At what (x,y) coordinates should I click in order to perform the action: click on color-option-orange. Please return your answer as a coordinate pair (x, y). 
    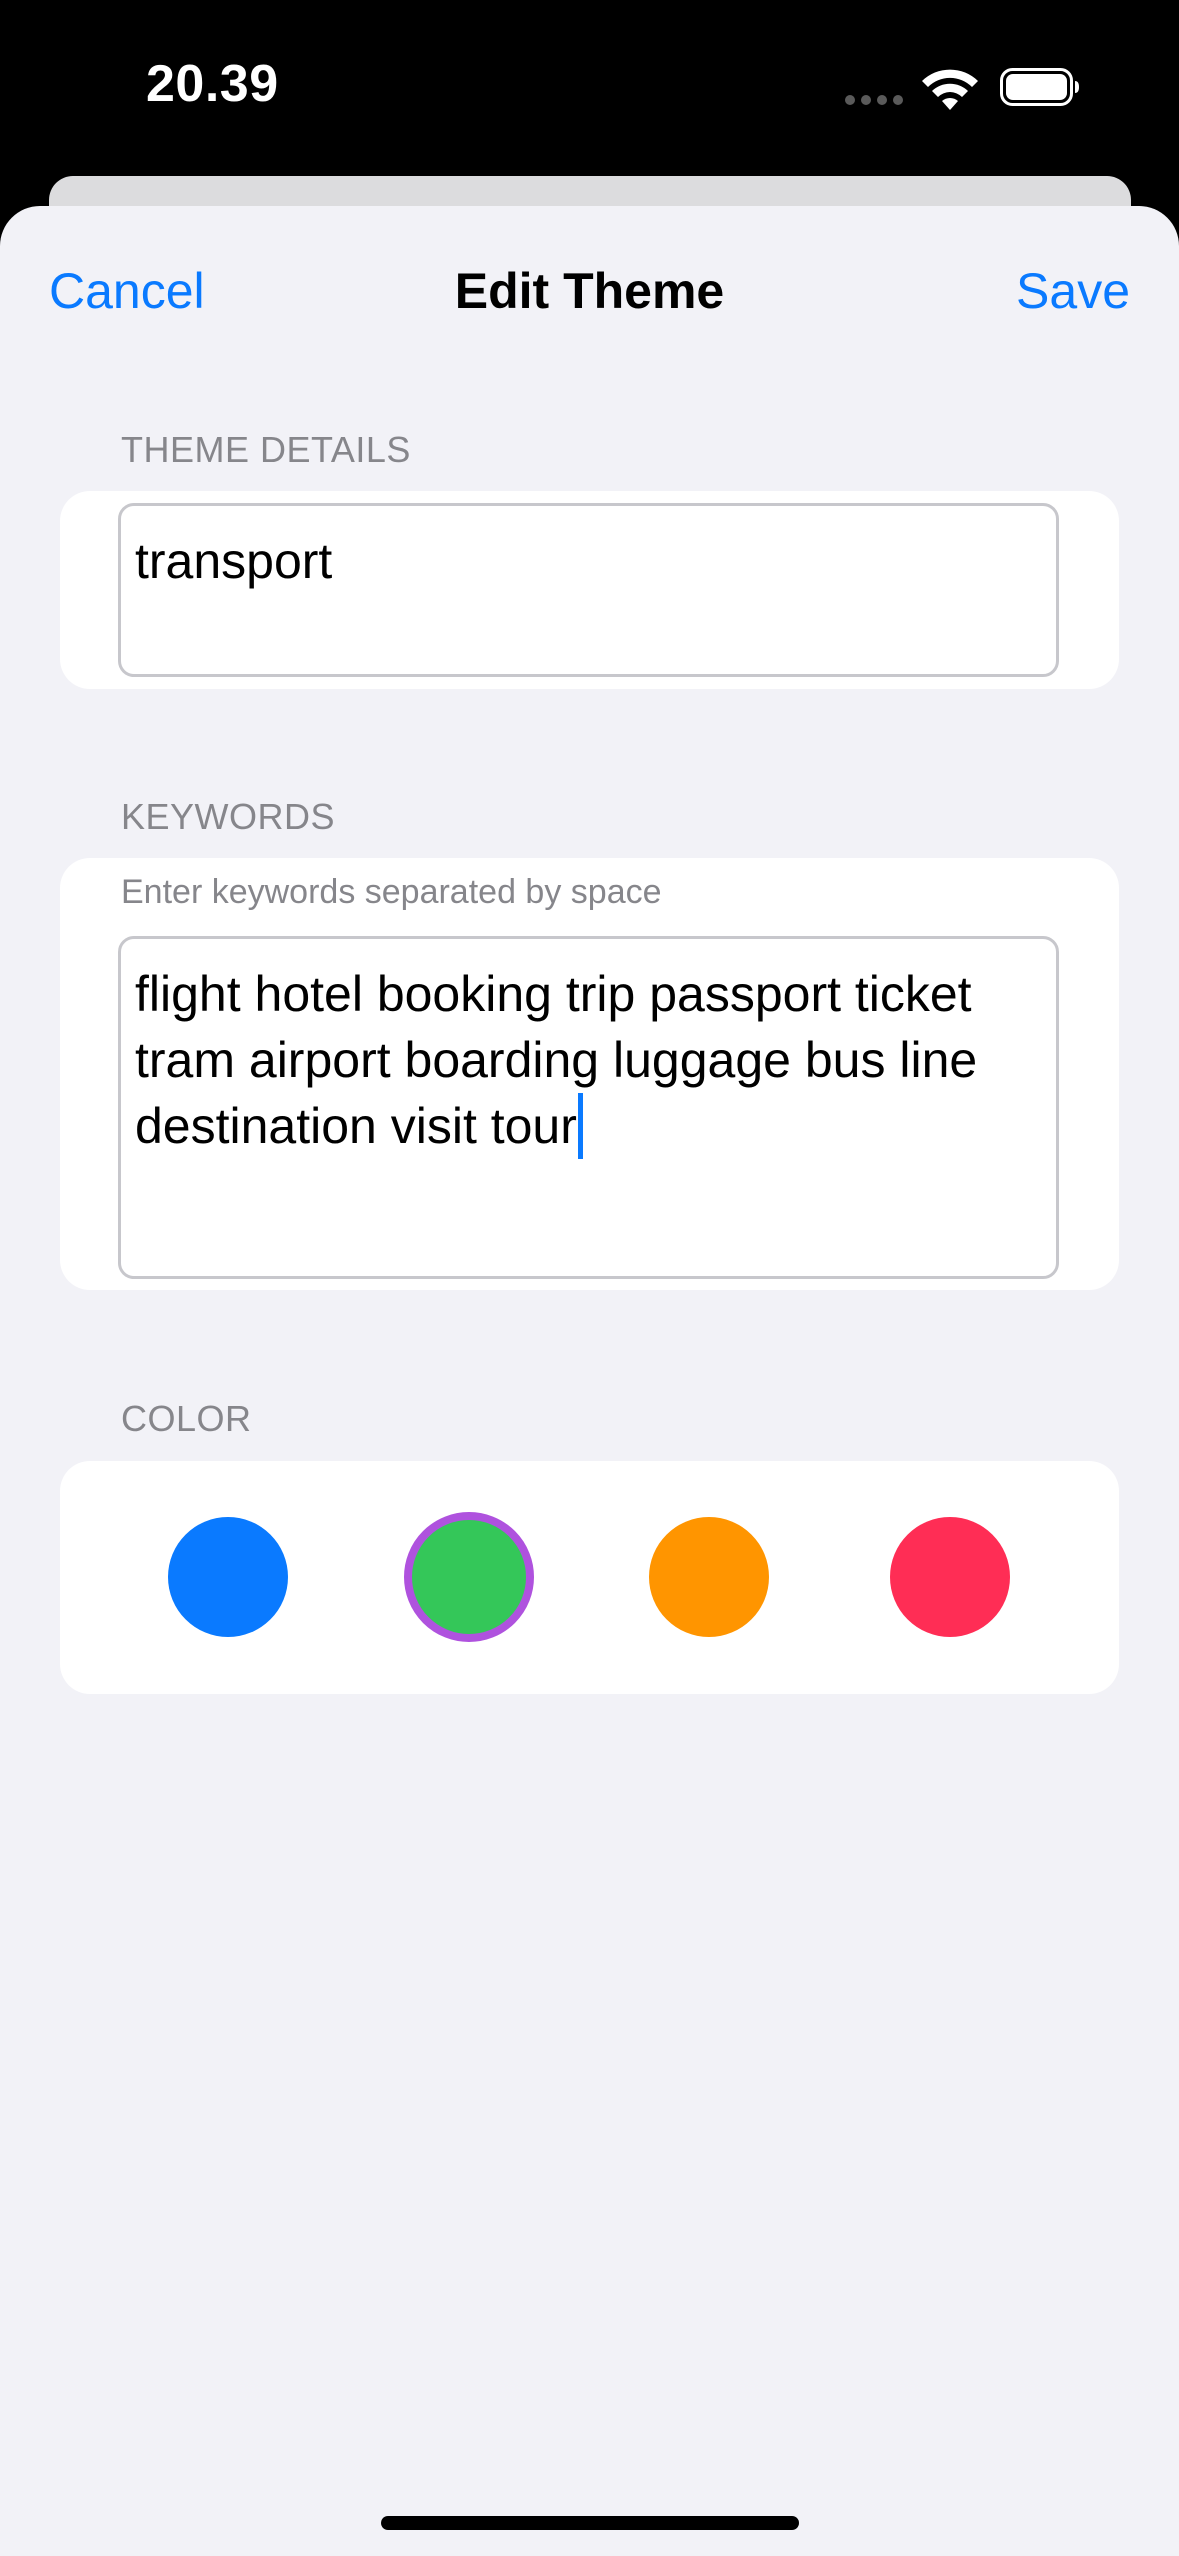
    Looking at the image, I should click on (709, 1577).